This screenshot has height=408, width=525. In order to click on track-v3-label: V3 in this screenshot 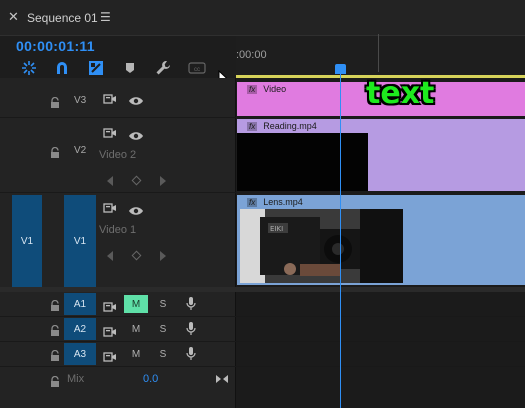, I will do `click(80, 100)`.